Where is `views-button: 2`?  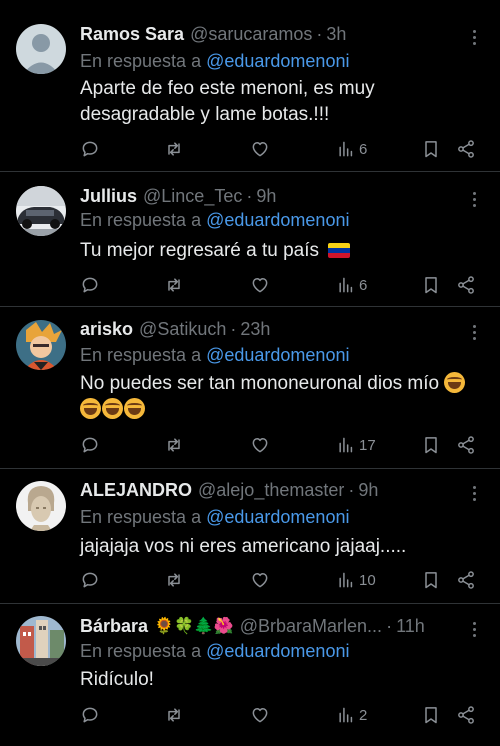
views-button: 2 is located at coordinates (351, 715).